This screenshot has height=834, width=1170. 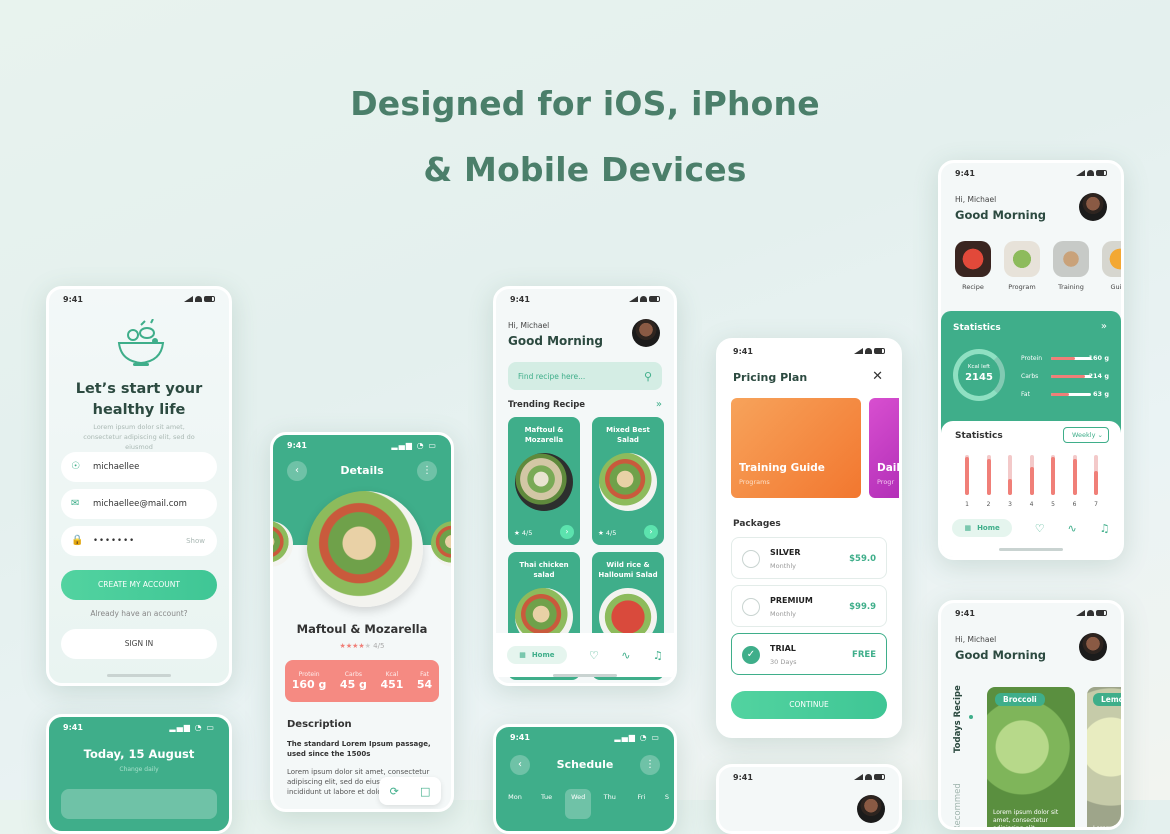 What do you see at coordinates (529, 325) in the screenshot?
I see `greeting-text: Hi, Michael` at bounding box center [529, 325].